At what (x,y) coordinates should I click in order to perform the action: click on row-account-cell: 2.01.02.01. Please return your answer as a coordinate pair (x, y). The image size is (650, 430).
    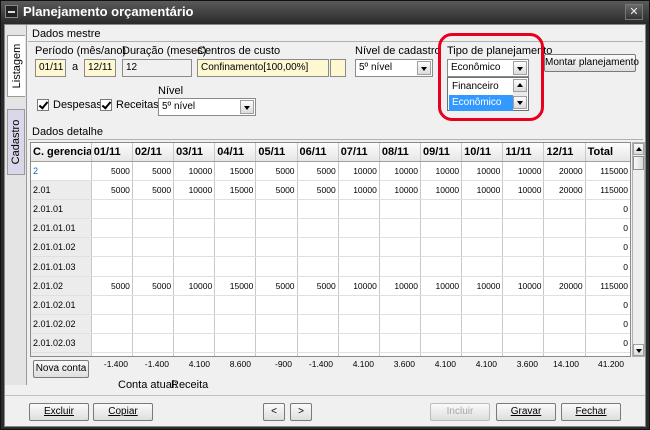
    Looking at the image, I should click on (61, 305).